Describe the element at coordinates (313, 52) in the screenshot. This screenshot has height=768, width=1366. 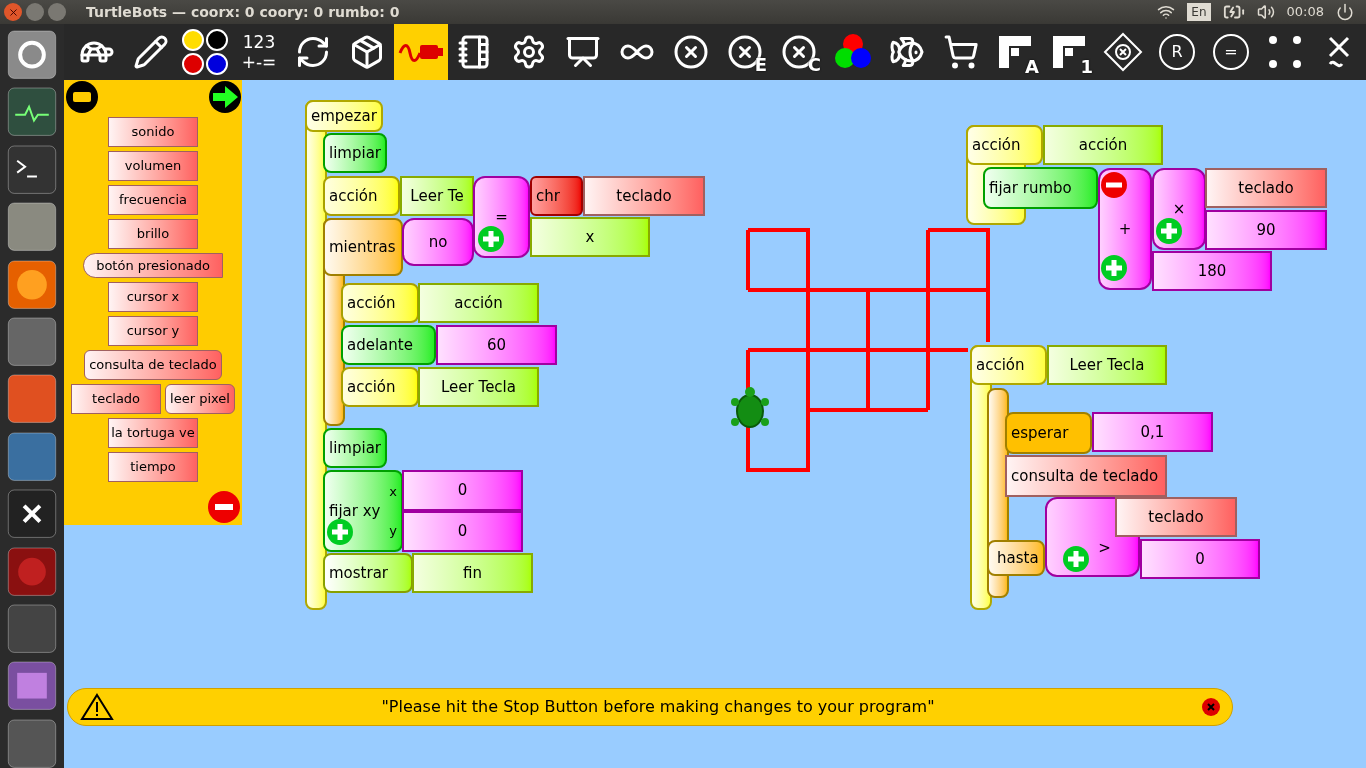
I see `refresh-icon` at that location.